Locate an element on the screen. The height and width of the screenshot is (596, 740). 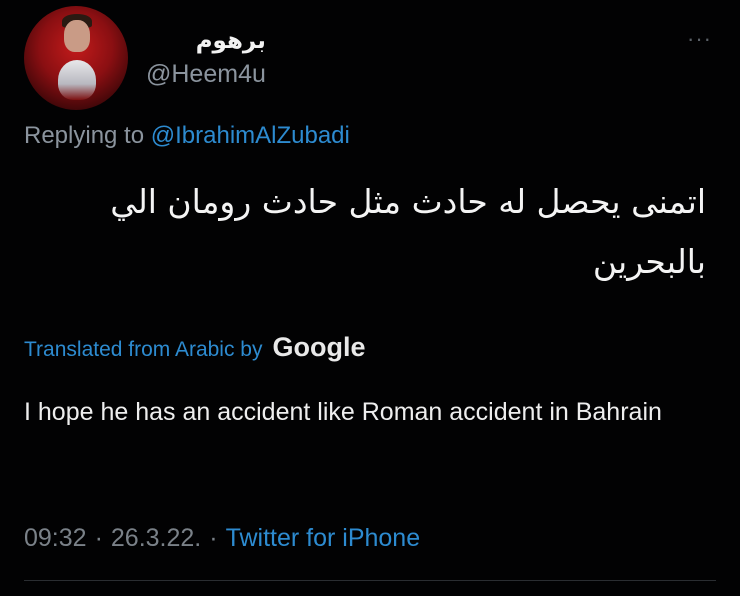
more-options-icon: ··· is located at coordinates (699, 39).